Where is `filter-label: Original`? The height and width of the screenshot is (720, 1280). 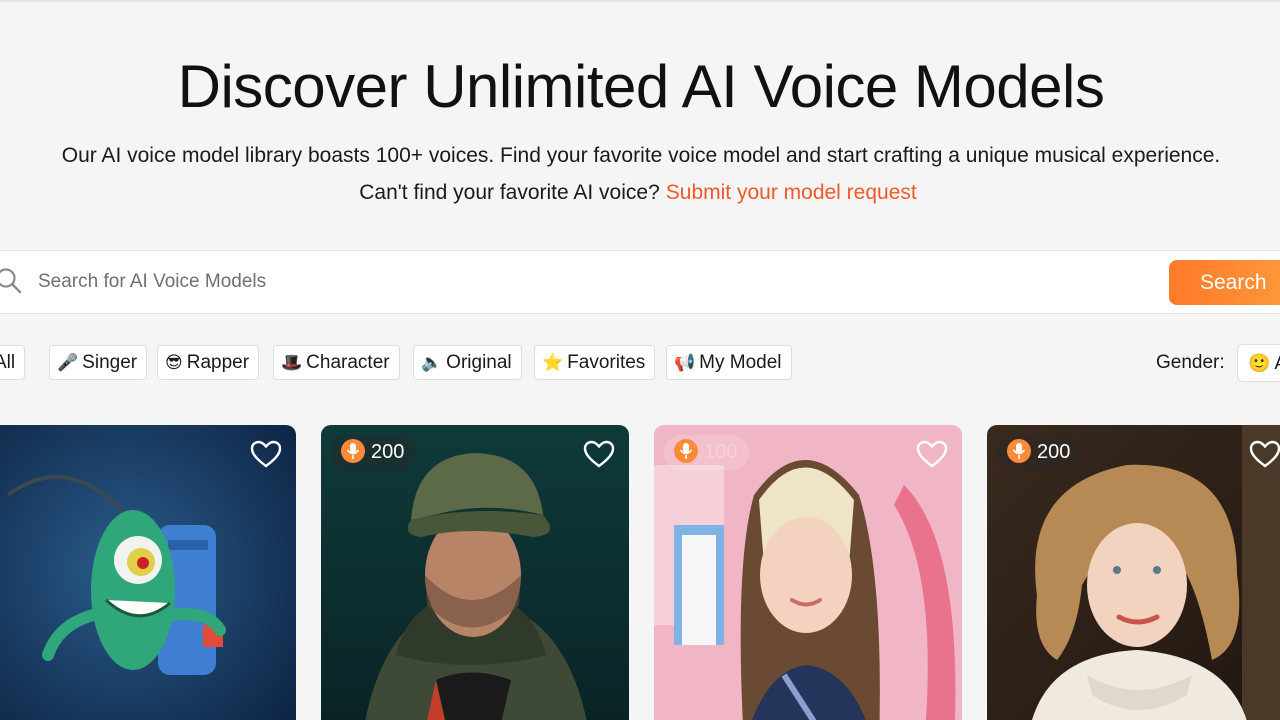
filter-label: Original is located at coordinates (479, 362).